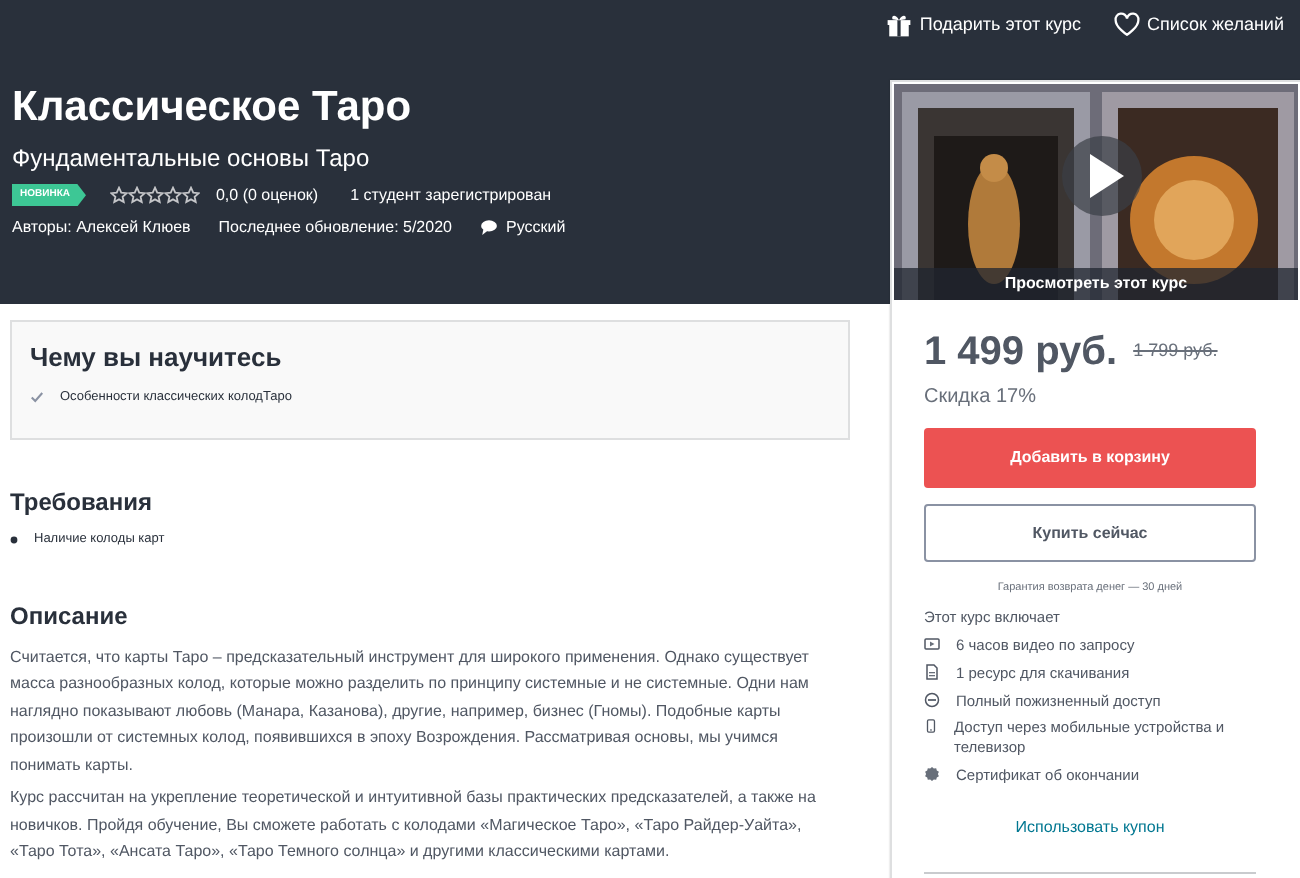  Describe the element at coordinates (414, 825) in the screenshot. I see `description-text: Курс рассчитан на укрепление теоретической и интуитивной базы практических предсказателей, а также на новичков. Пройдя обучение, Вы сможете работать с колодами «Магическое Таро», «Таро Райдер-Уайта», «Таро Тота», «Ансата Таро», «Таро Темного солнца» и другими классическими картами.` at that location.